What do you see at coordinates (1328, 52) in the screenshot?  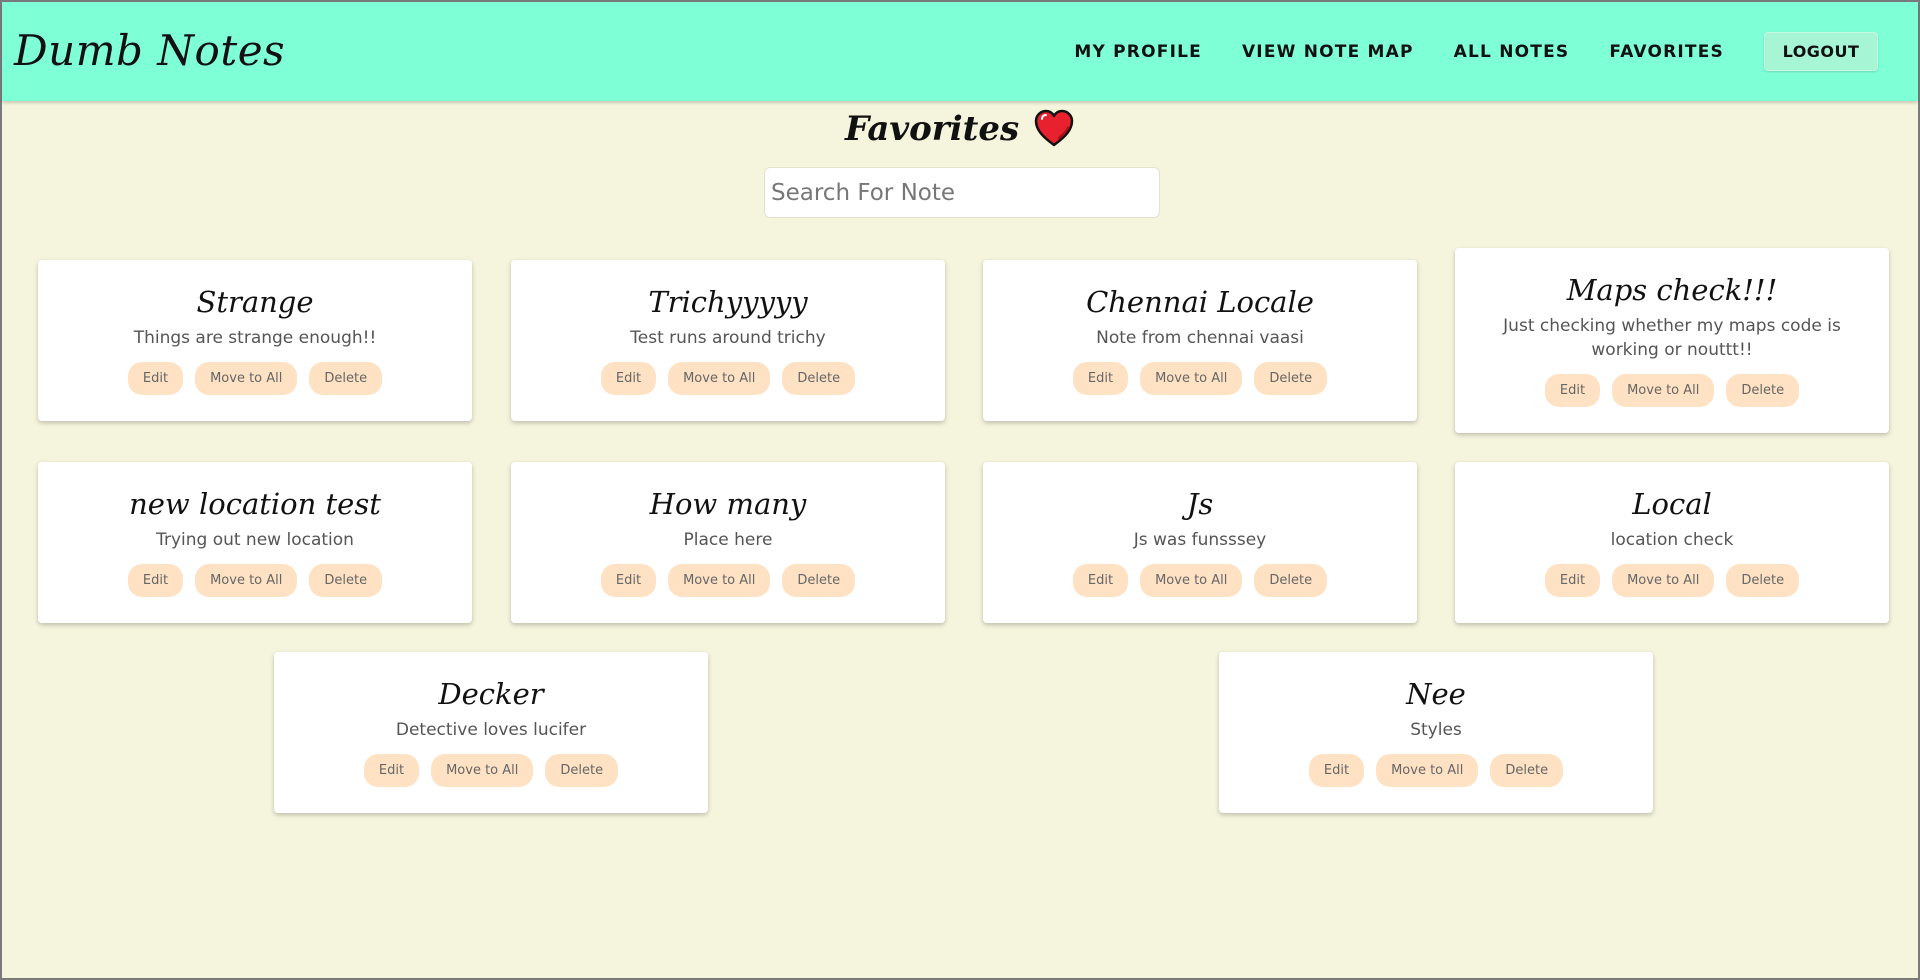 I see `nav-view-note-map: VIEW NOTE MAP` at bounding box center [1328, 52].